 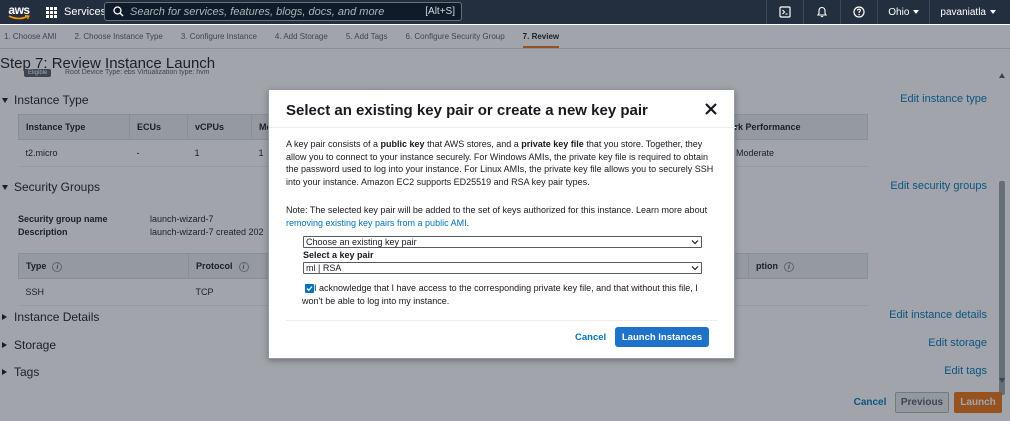 I want to click on modal-footer-divider, so click(x=502, y=320).